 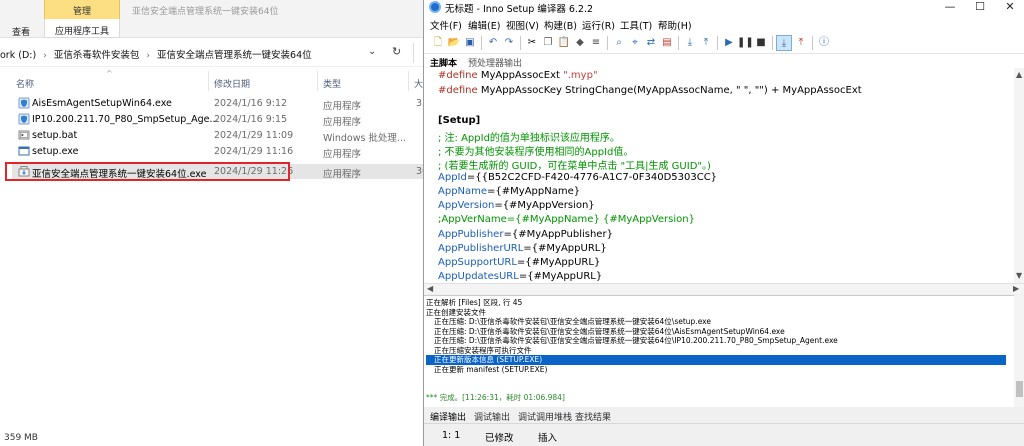 I want to click on terminate-icon: ■, so click(x=761, y=43).